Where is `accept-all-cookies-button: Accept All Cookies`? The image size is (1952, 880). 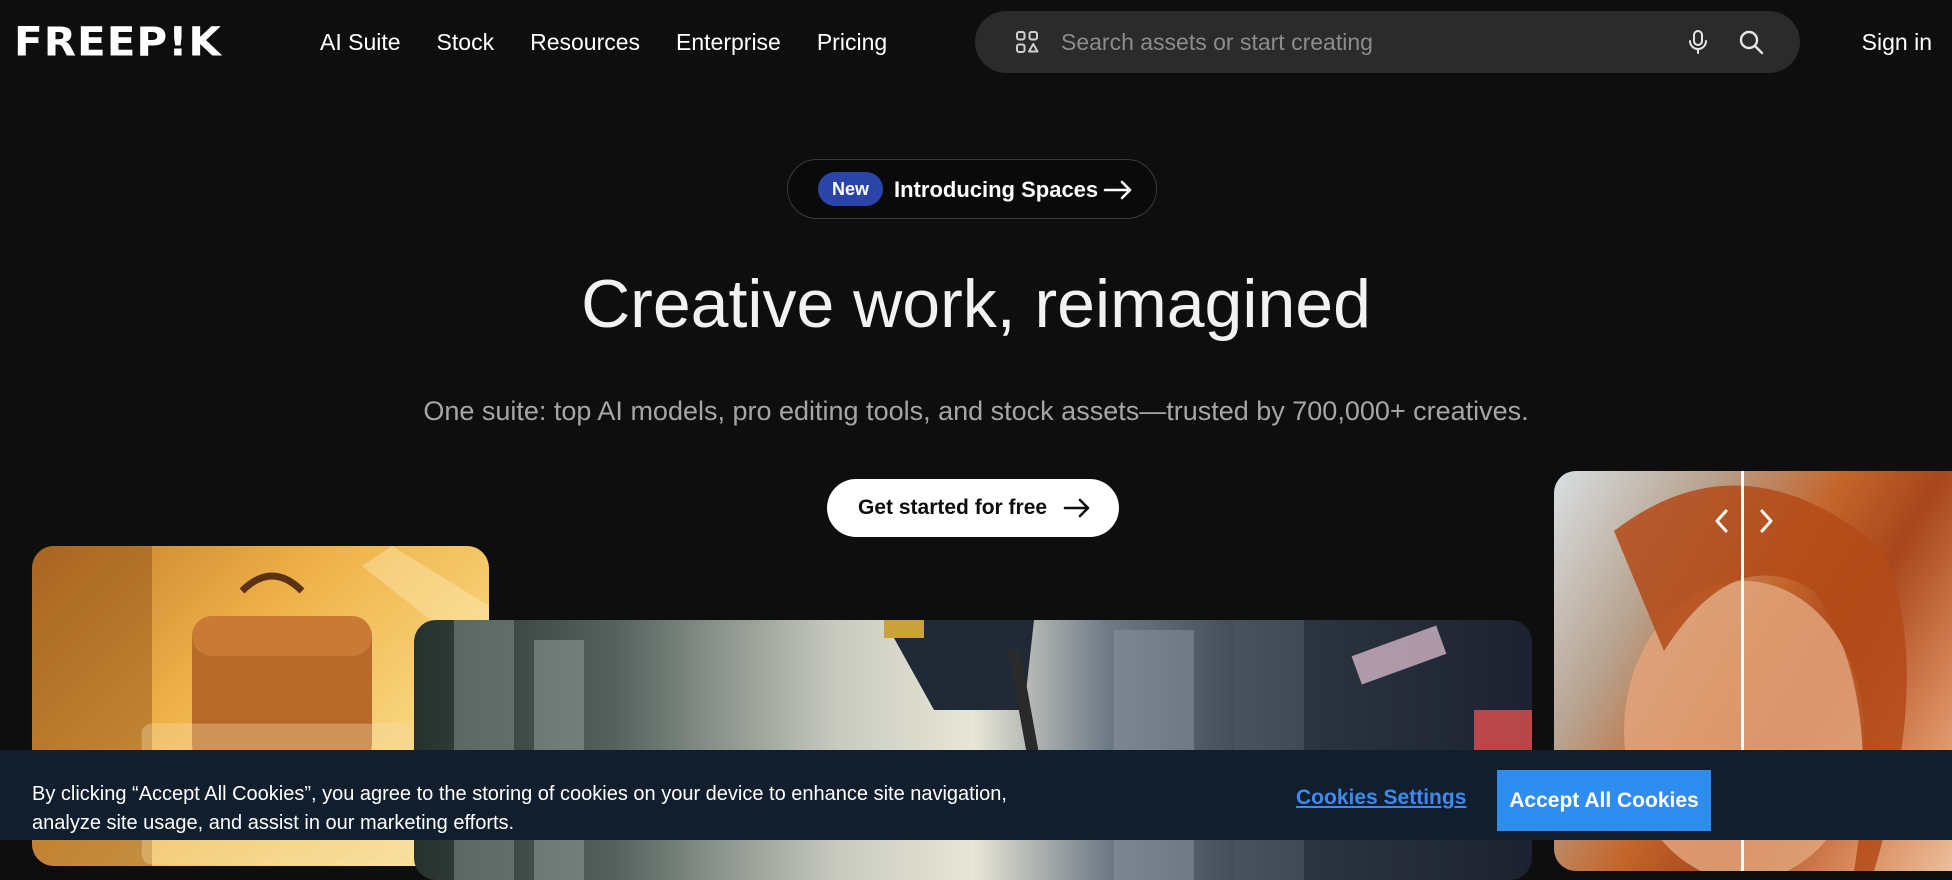 accept-all-cookies-button: Accept All Cookies is located at coordinates (1604, 800).